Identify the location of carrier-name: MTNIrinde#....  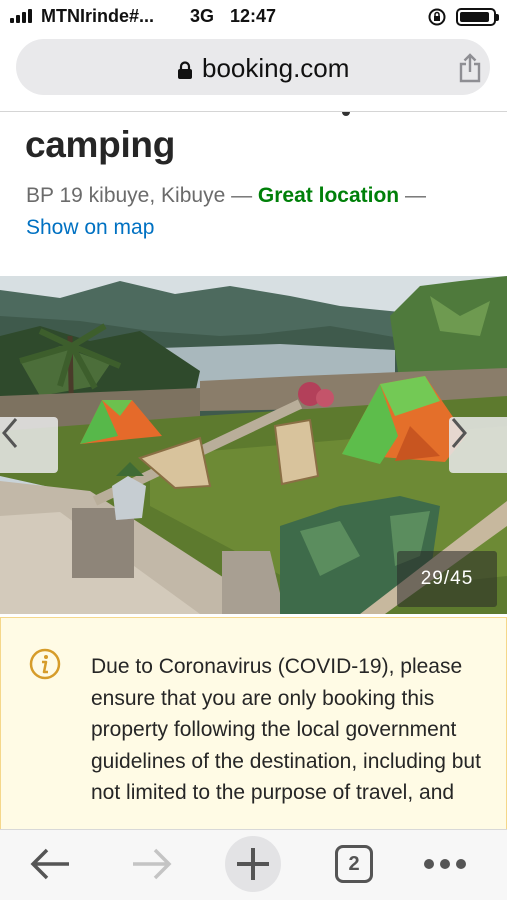
(98, 16).